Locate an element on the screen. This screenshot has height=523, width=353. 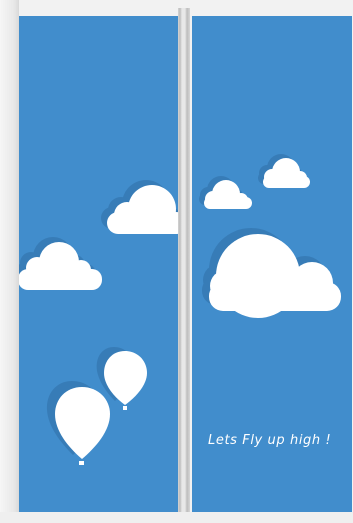
tagline-text: Lets Fly up high ! is located at coordinates (270, 440).